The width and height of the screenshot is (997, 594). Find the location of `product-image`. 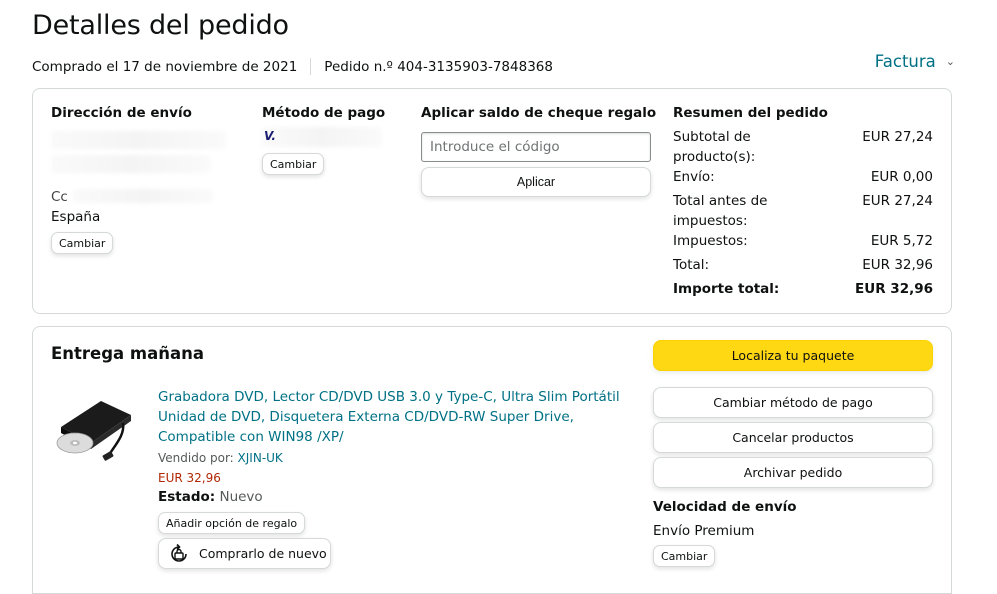

product-image is located at coordinates (93, 433).